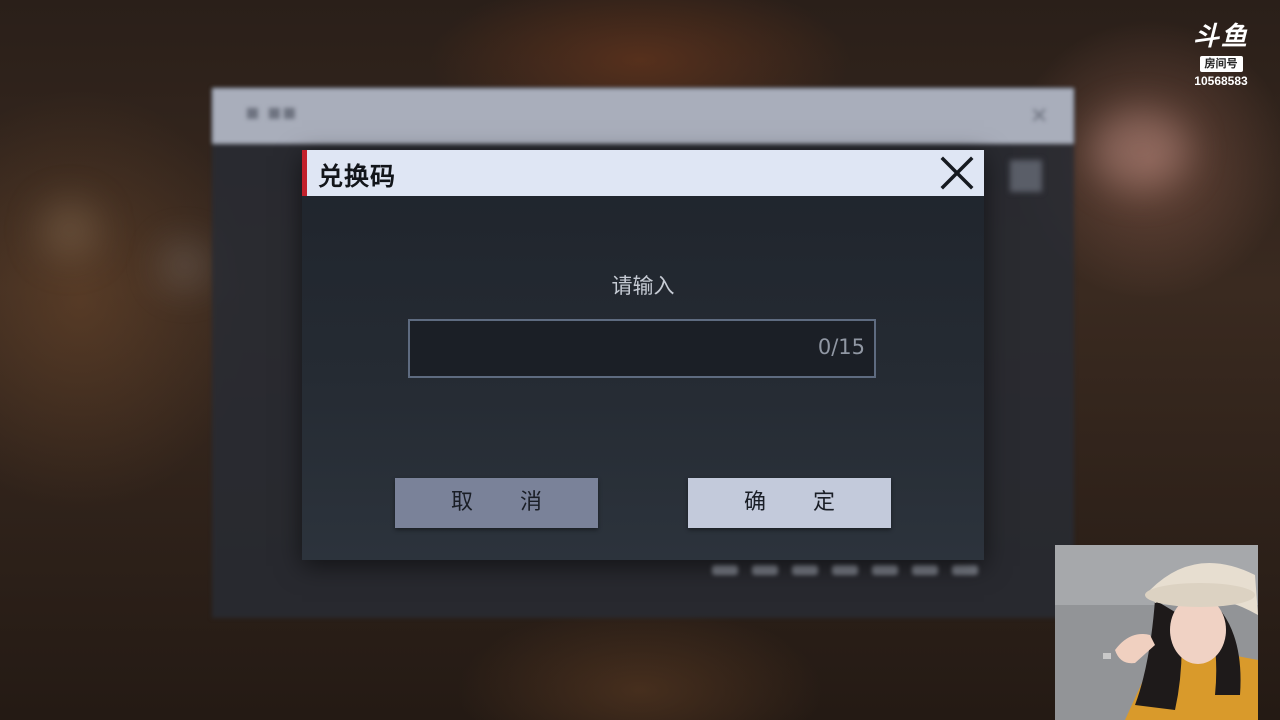 The image size is (1280, 720). What do you see at coordinates (496, 503) in the screenshot?
I see `cancel-button: 取 消` at bounding box center [496, 503].